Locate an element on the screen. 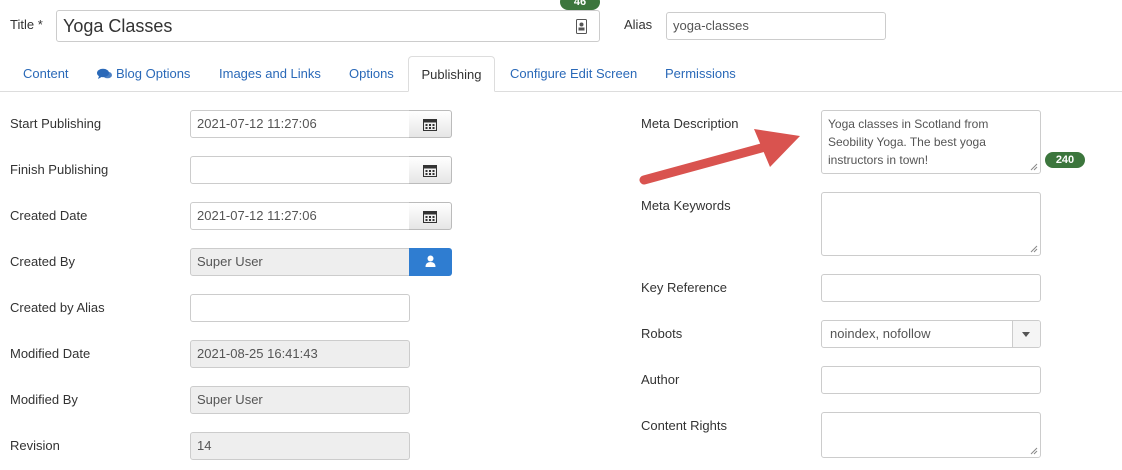 This screenshot has height=470, width=1122. tab-images-links-label: Images and Links is located at coordinates (270, 73).